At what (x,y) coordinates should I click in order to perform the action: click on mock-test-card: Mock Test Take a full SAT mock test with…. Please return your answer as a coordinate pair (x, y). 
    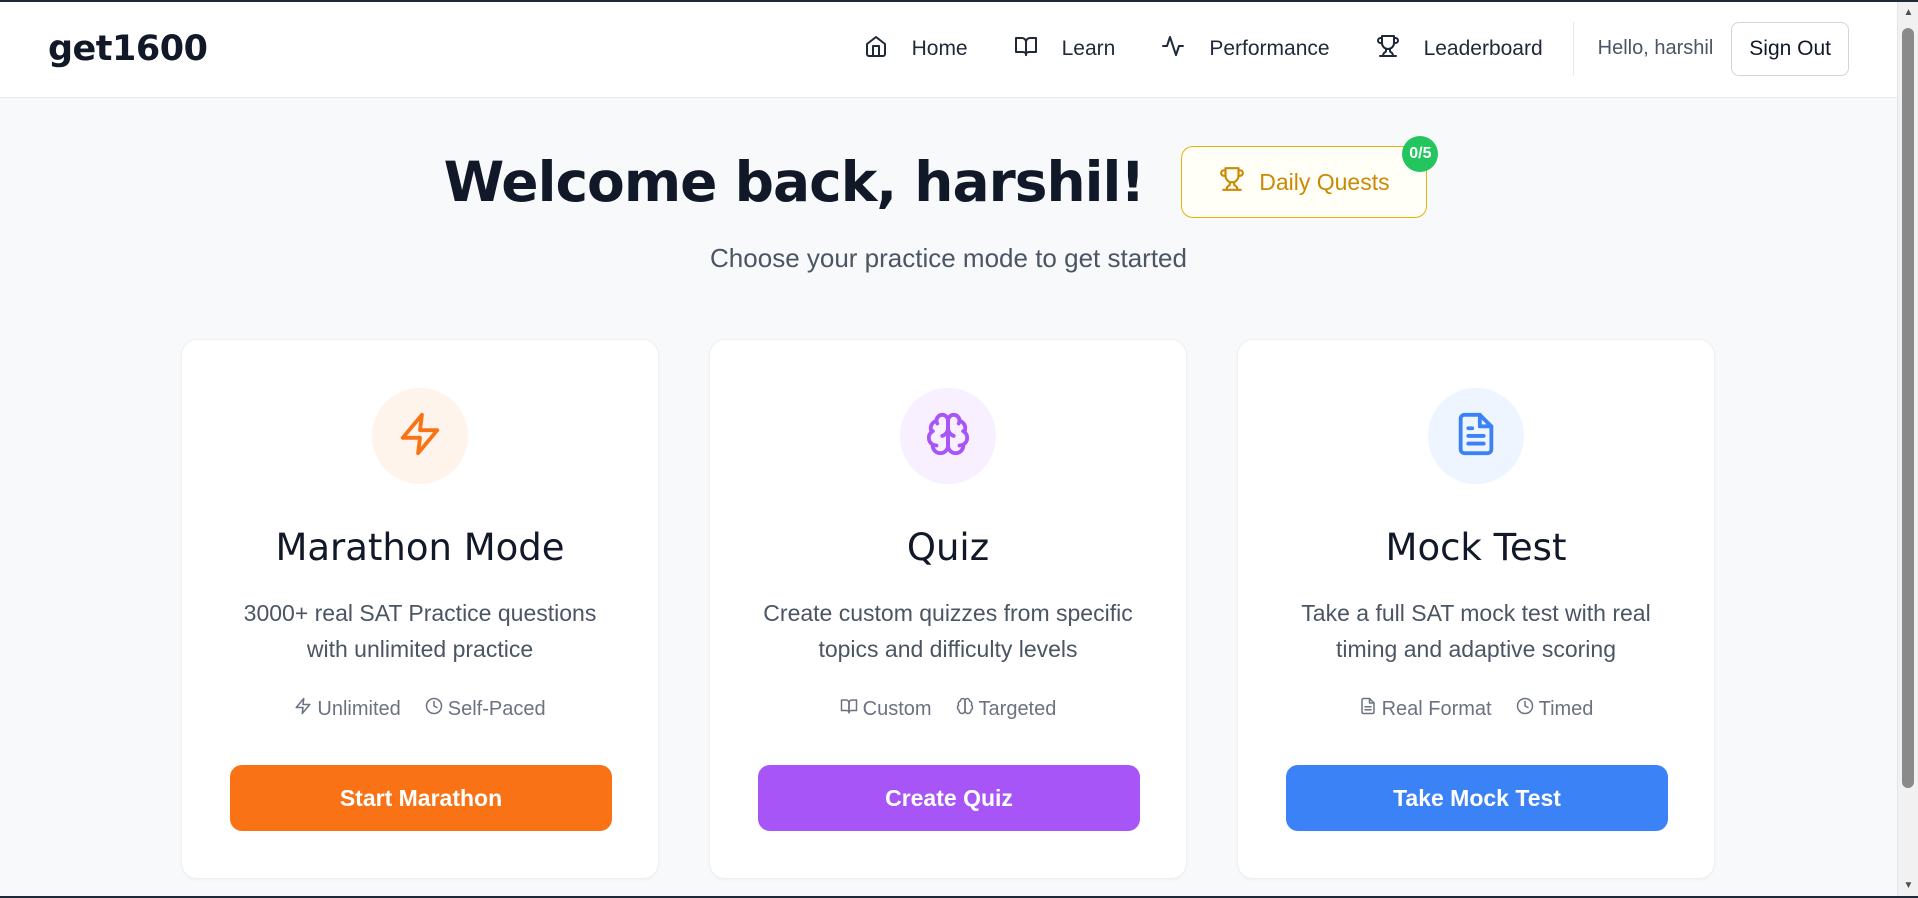
    Looking at the image, I should click on (1476, 609).